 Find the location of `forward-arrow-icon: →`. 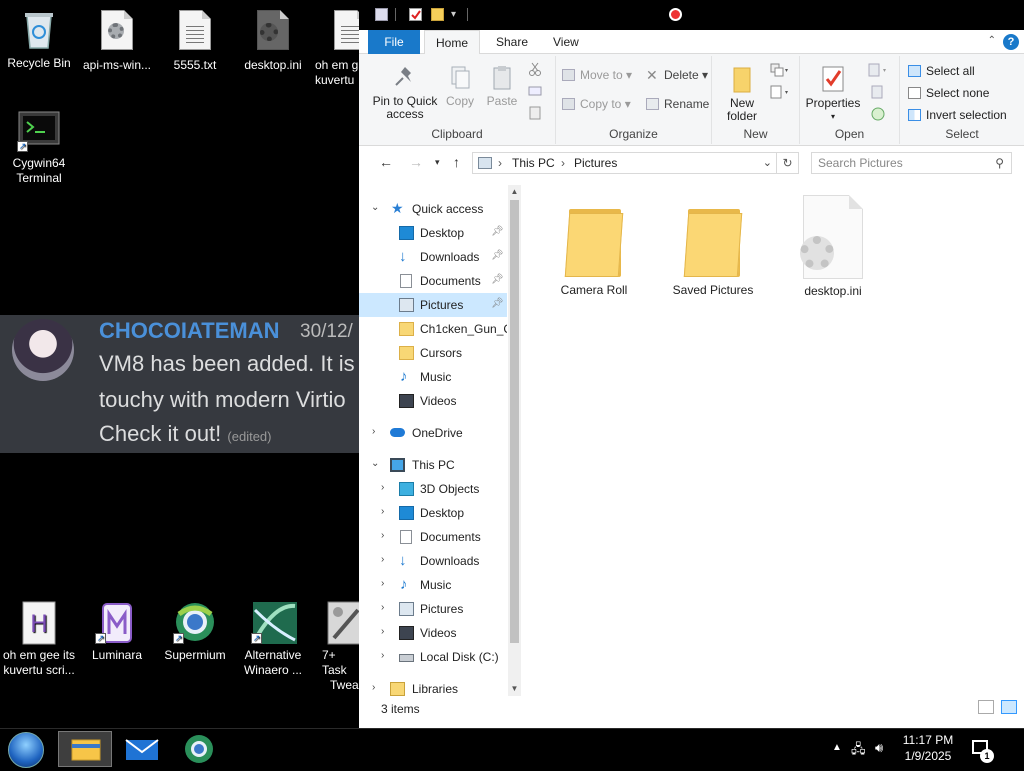

forward-arrow-icon: → is located at coordinates (416, 162).